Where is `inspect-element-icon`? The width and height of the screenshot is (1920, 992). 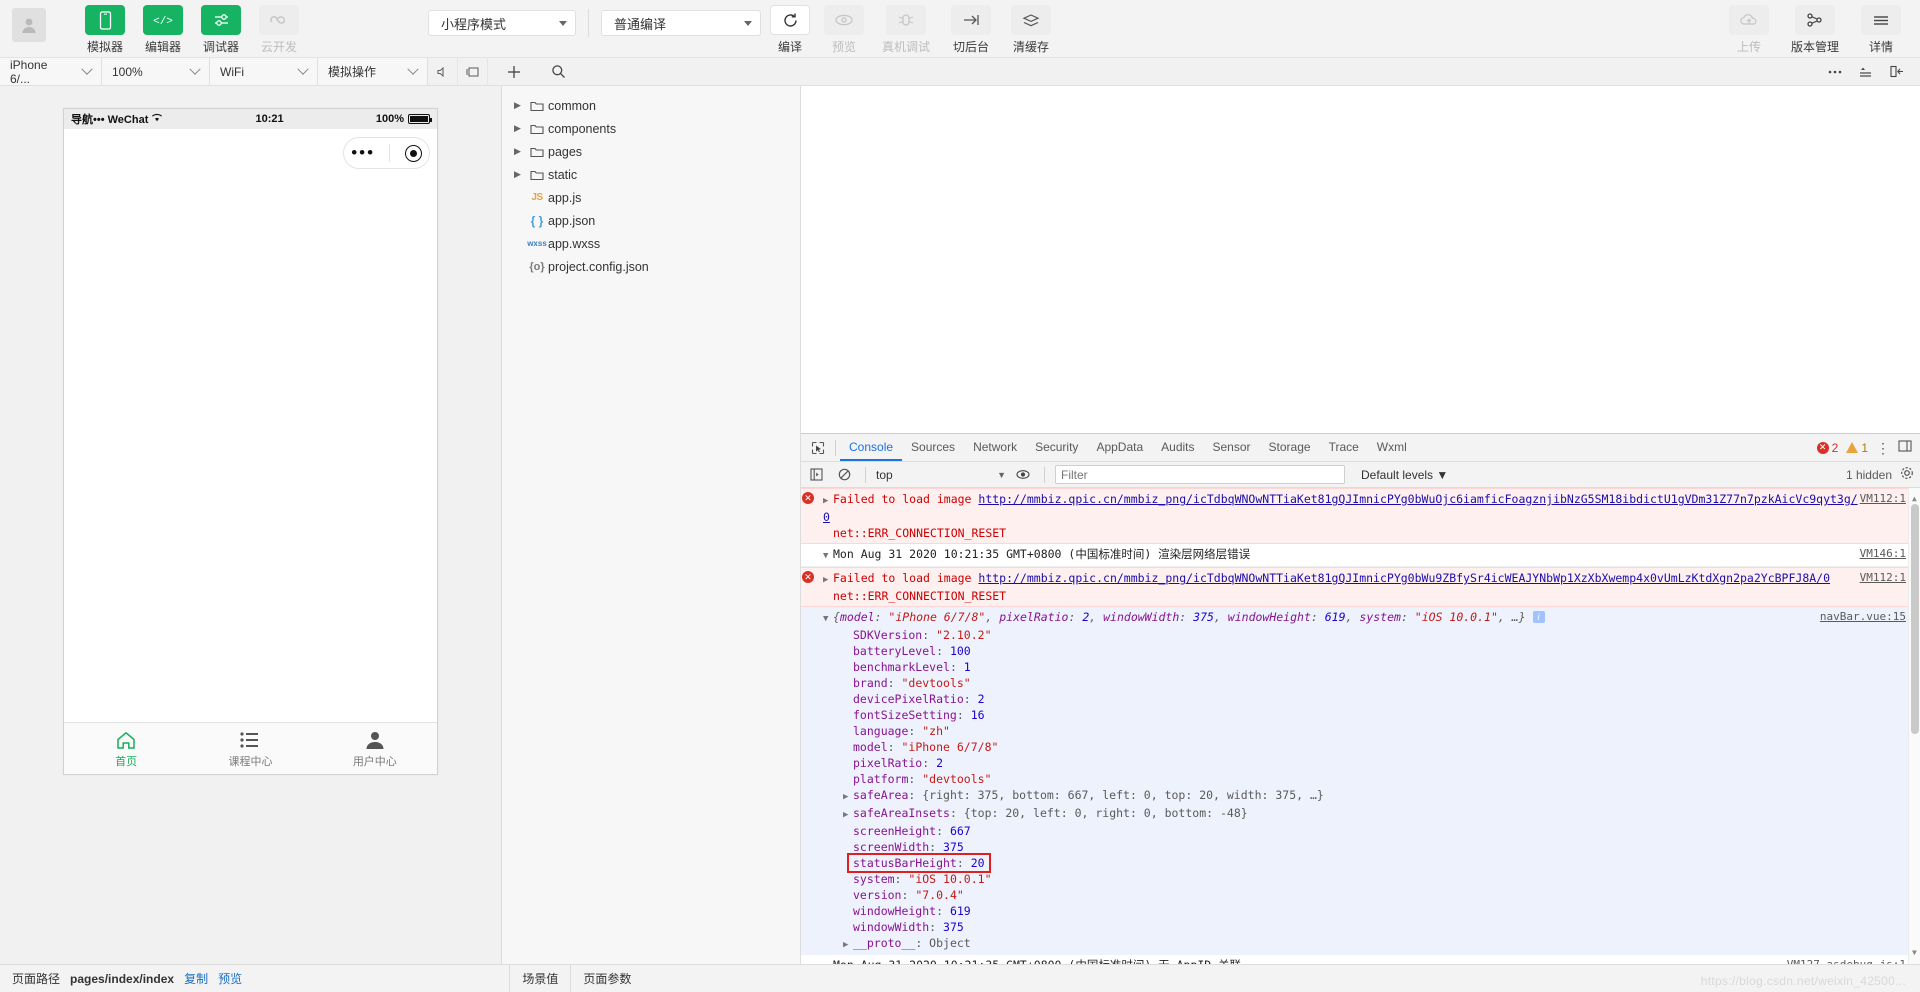 inspect-element-icon is located at coordinates (818, 448).